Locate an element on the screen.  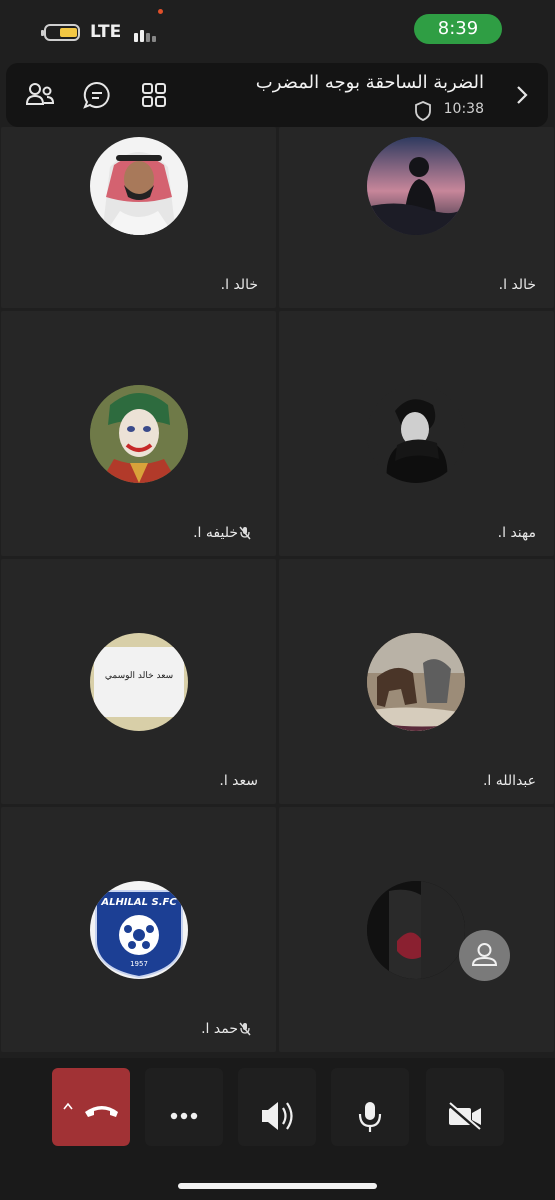
self-view-button is located at coordinates (484, 955).